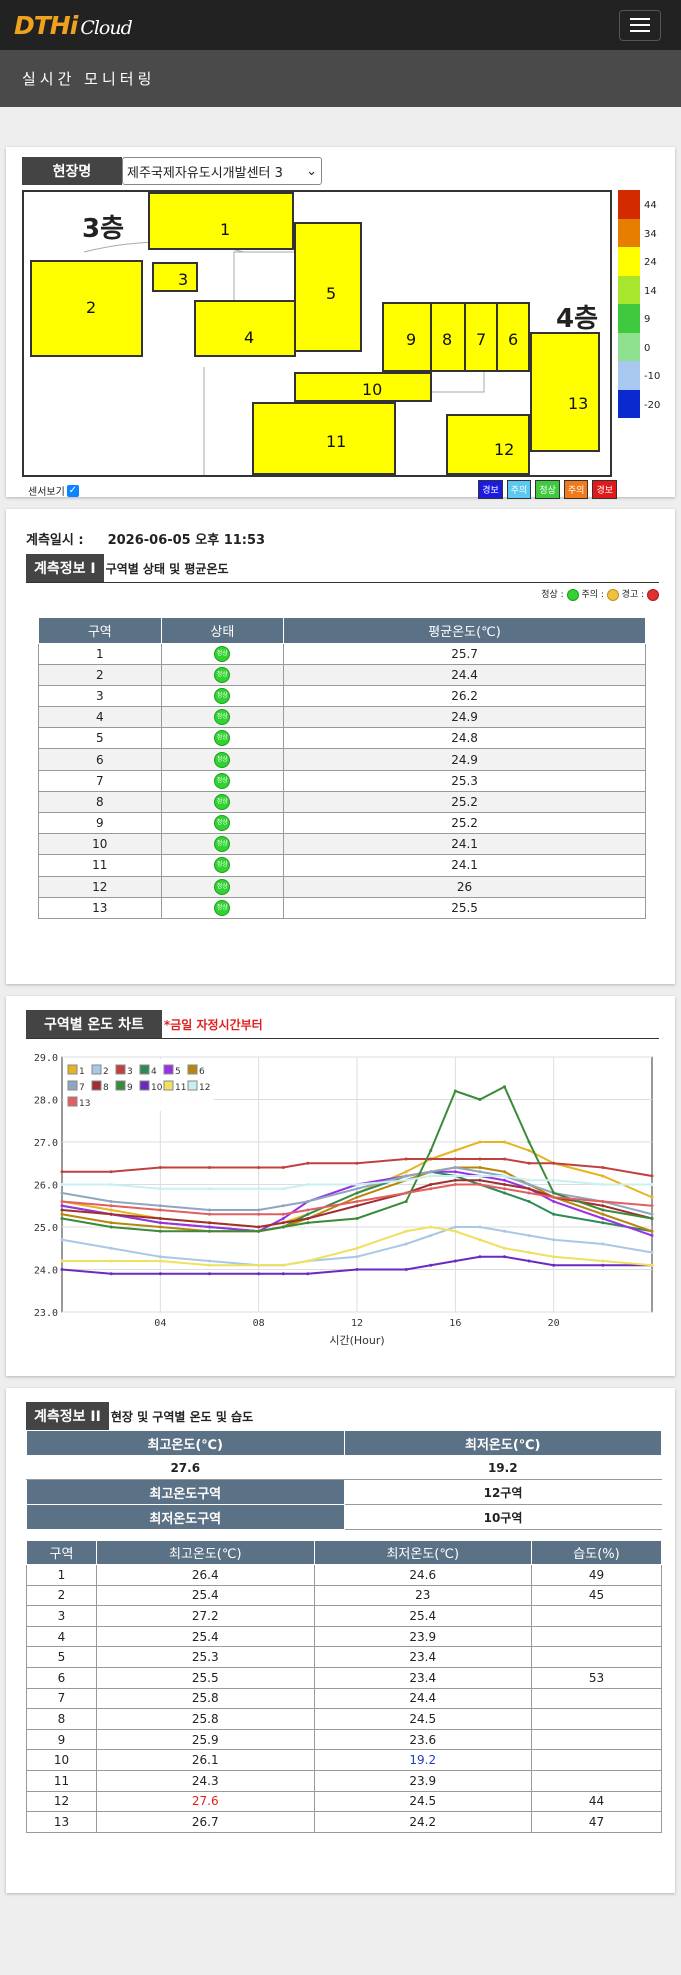 Image resolution: width=681 pixels, height=1975 pixels. Describe the element at coordinates (72, 490) in the screenshot. I see `checkbox-checked-icon: ✓` at that location.